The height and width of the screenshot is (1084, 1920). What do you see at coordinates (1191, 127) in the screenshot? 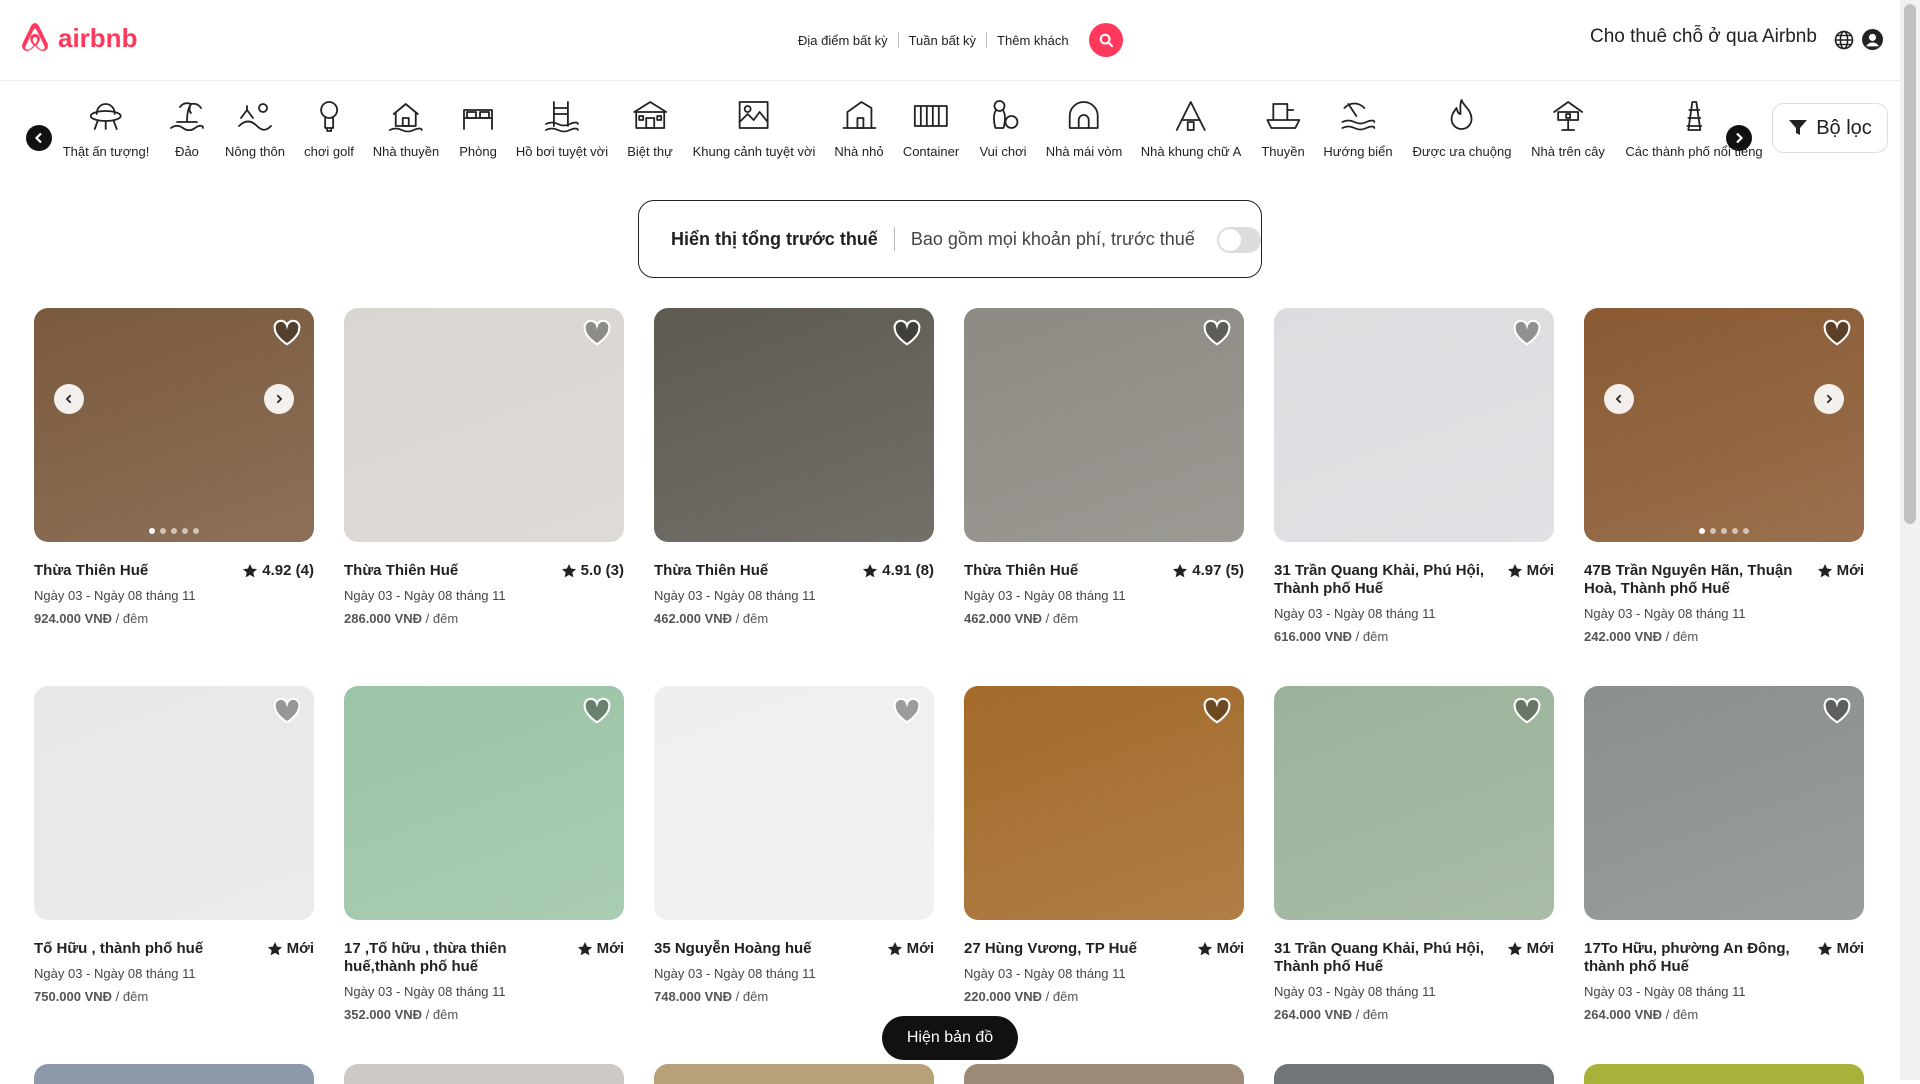
I see `category-item: Nhà khung chữ A` at bounding box center [1191, 127].